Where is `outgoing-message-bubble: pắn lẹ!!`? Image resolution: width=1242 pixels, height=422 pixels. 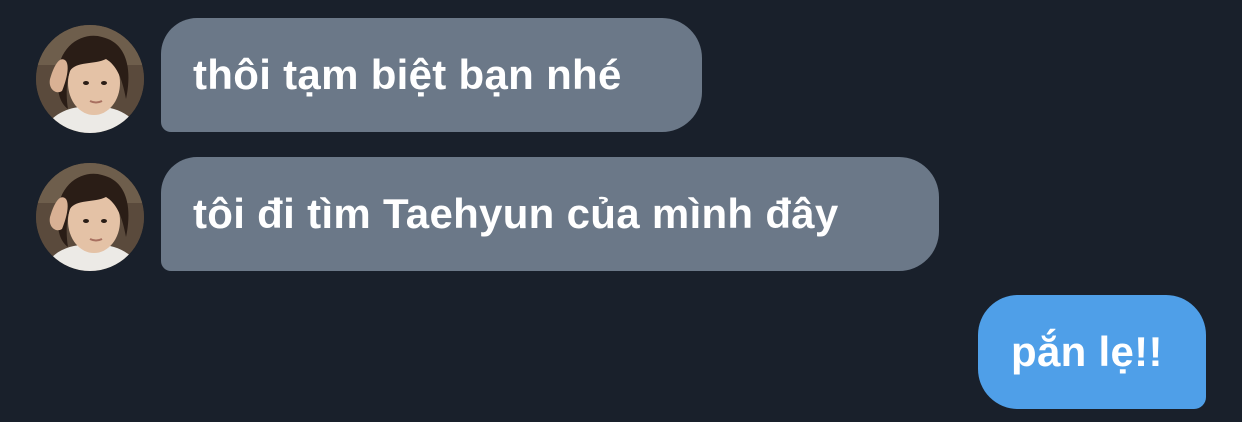 outgoing-message-bubble: pắn lẹ!! is located at coordinates (1092, 352).